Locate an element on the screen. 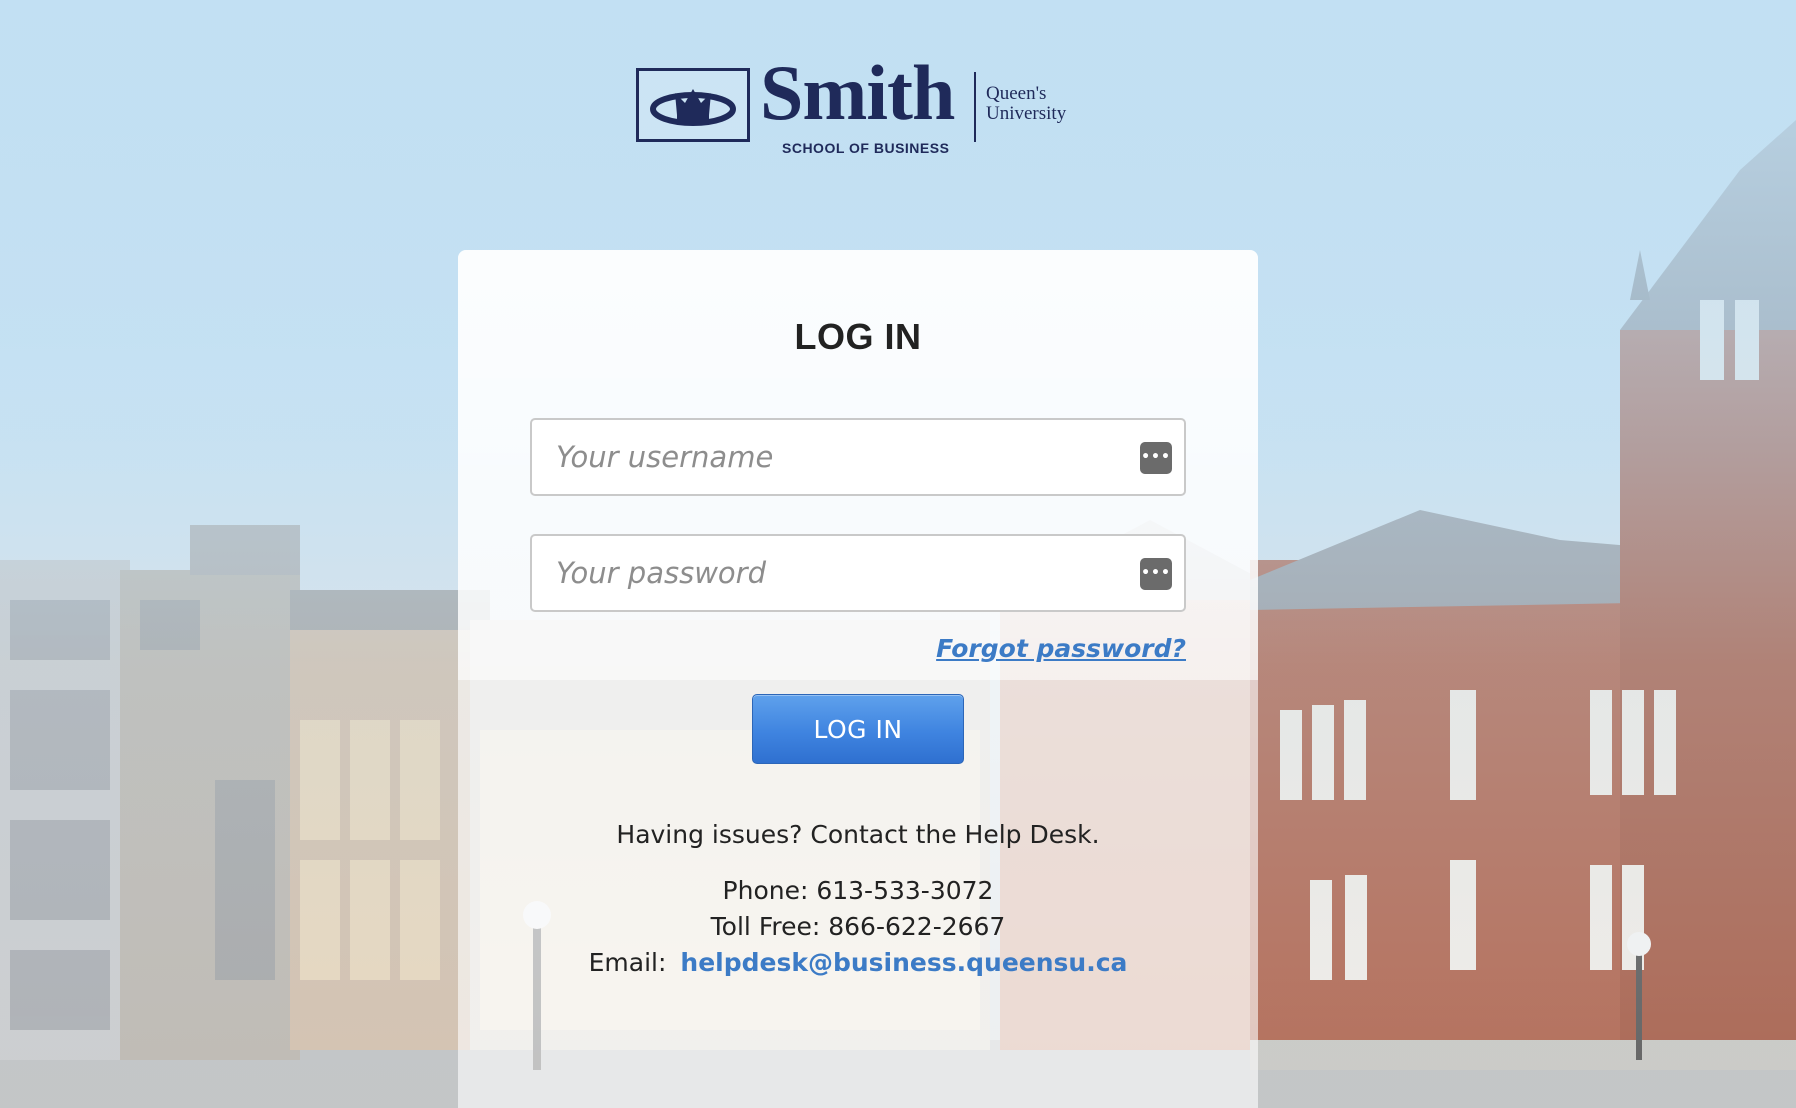 This screenshot has height=1108, width=1796. password-input is located at coordinates (858, 573).